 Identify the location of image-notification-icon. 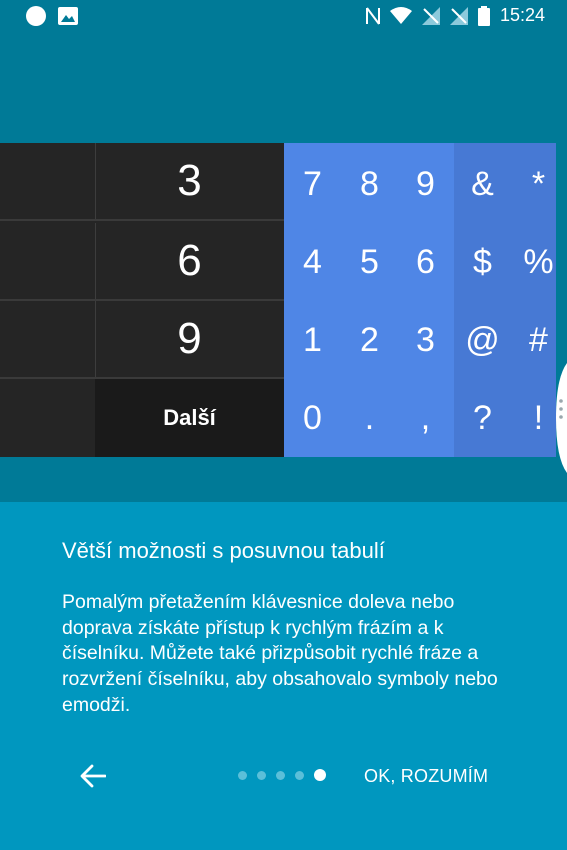
(68, 16).